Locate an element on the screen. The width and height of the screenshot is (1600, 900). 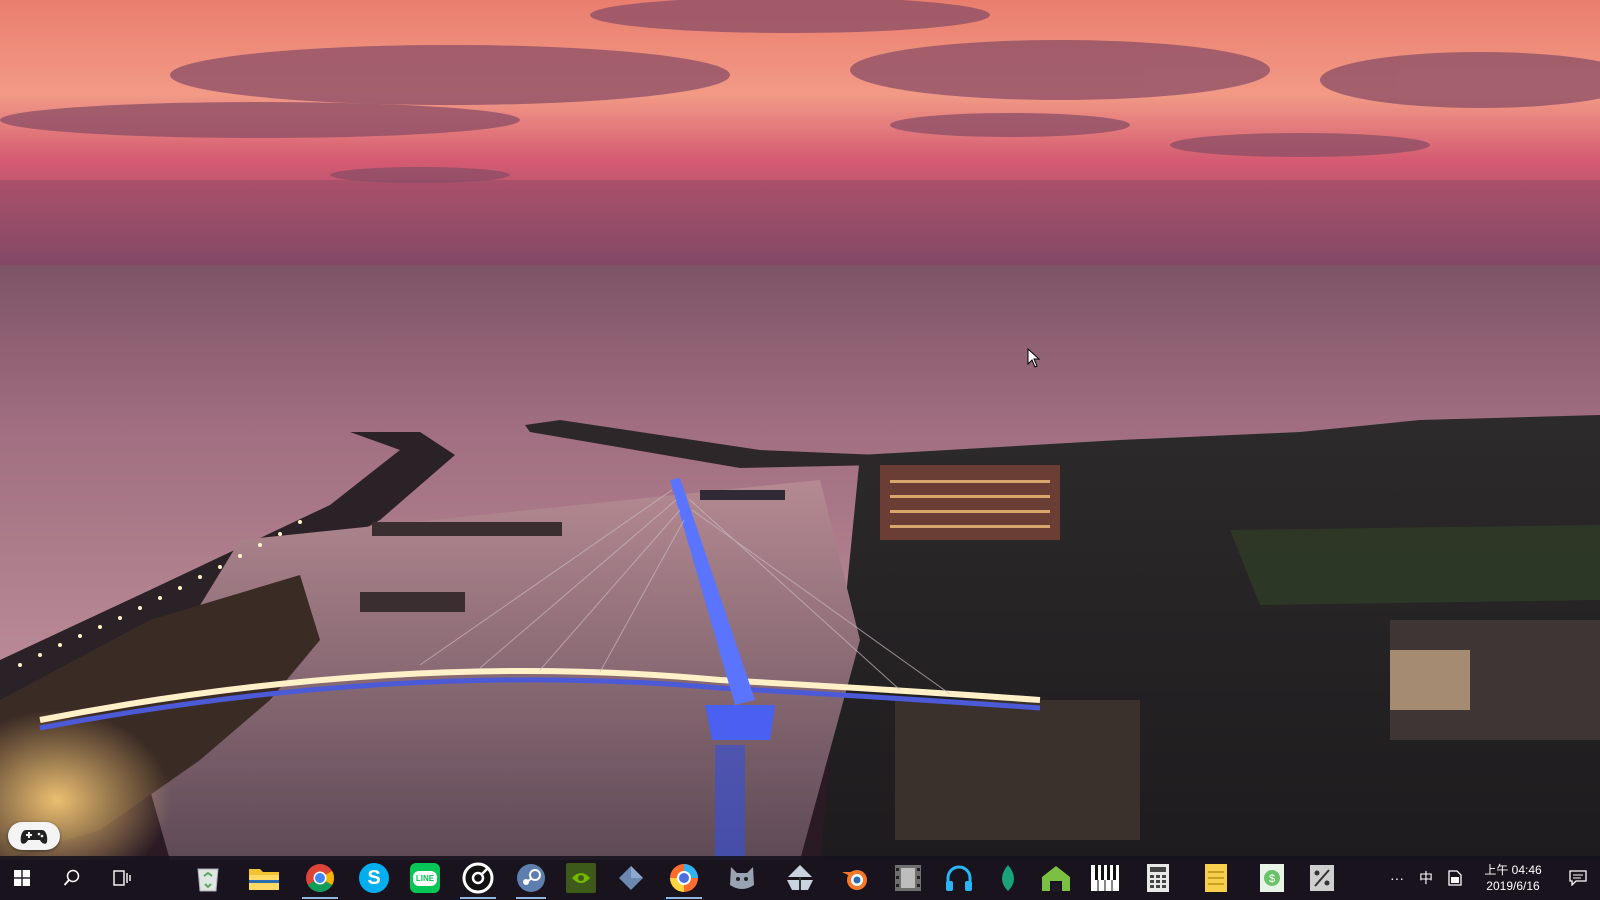
cat-icon is located at coordinates (742, 878).